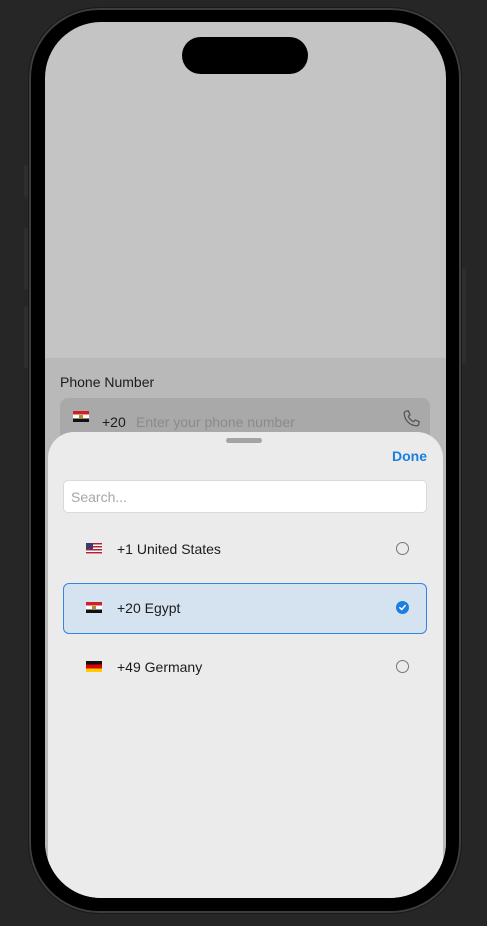 The width and height of the screenshot is (487, 926). Describe the element at coordinates (245, 549) in the screenshot. I see `country-row-united-states: +1 United States` at that location.